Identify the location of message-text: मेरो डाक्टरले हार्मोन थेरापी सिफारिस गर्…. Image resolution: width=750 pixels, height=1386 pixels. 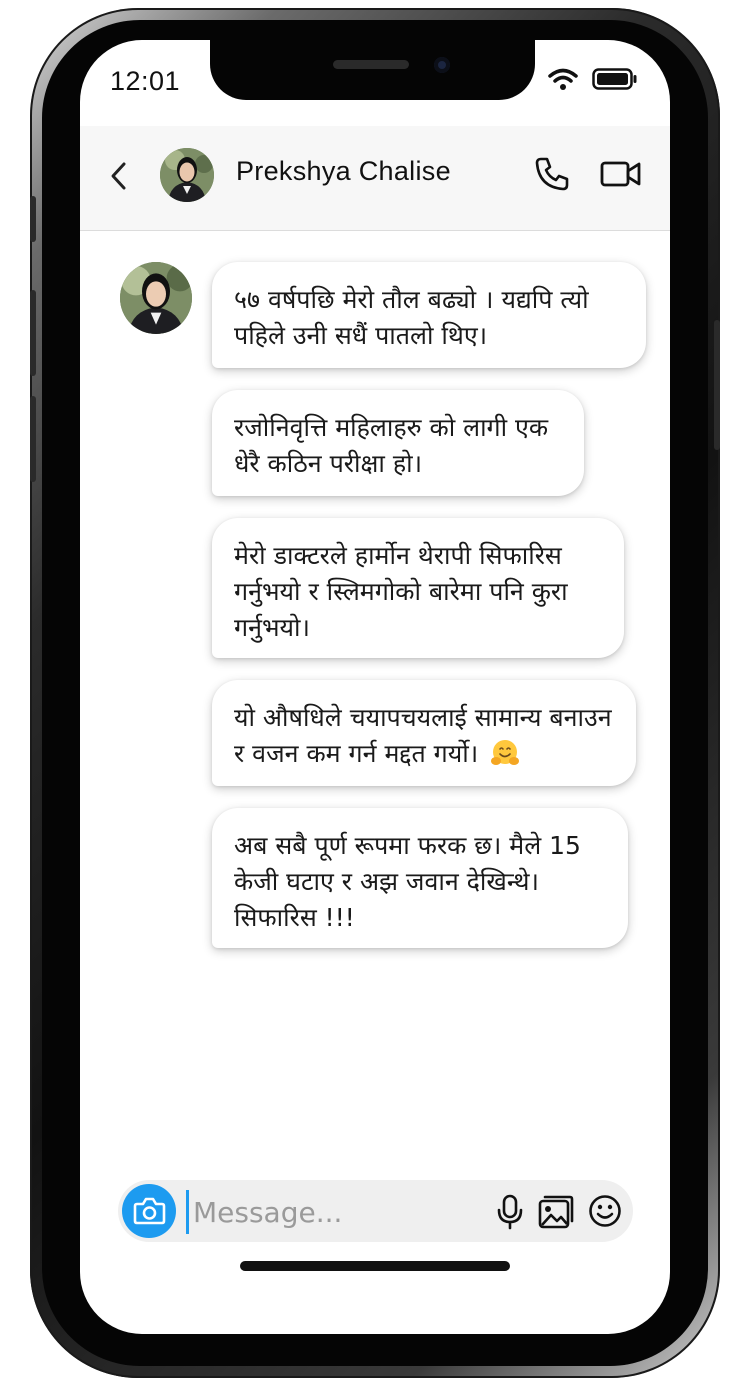
(401, 591).